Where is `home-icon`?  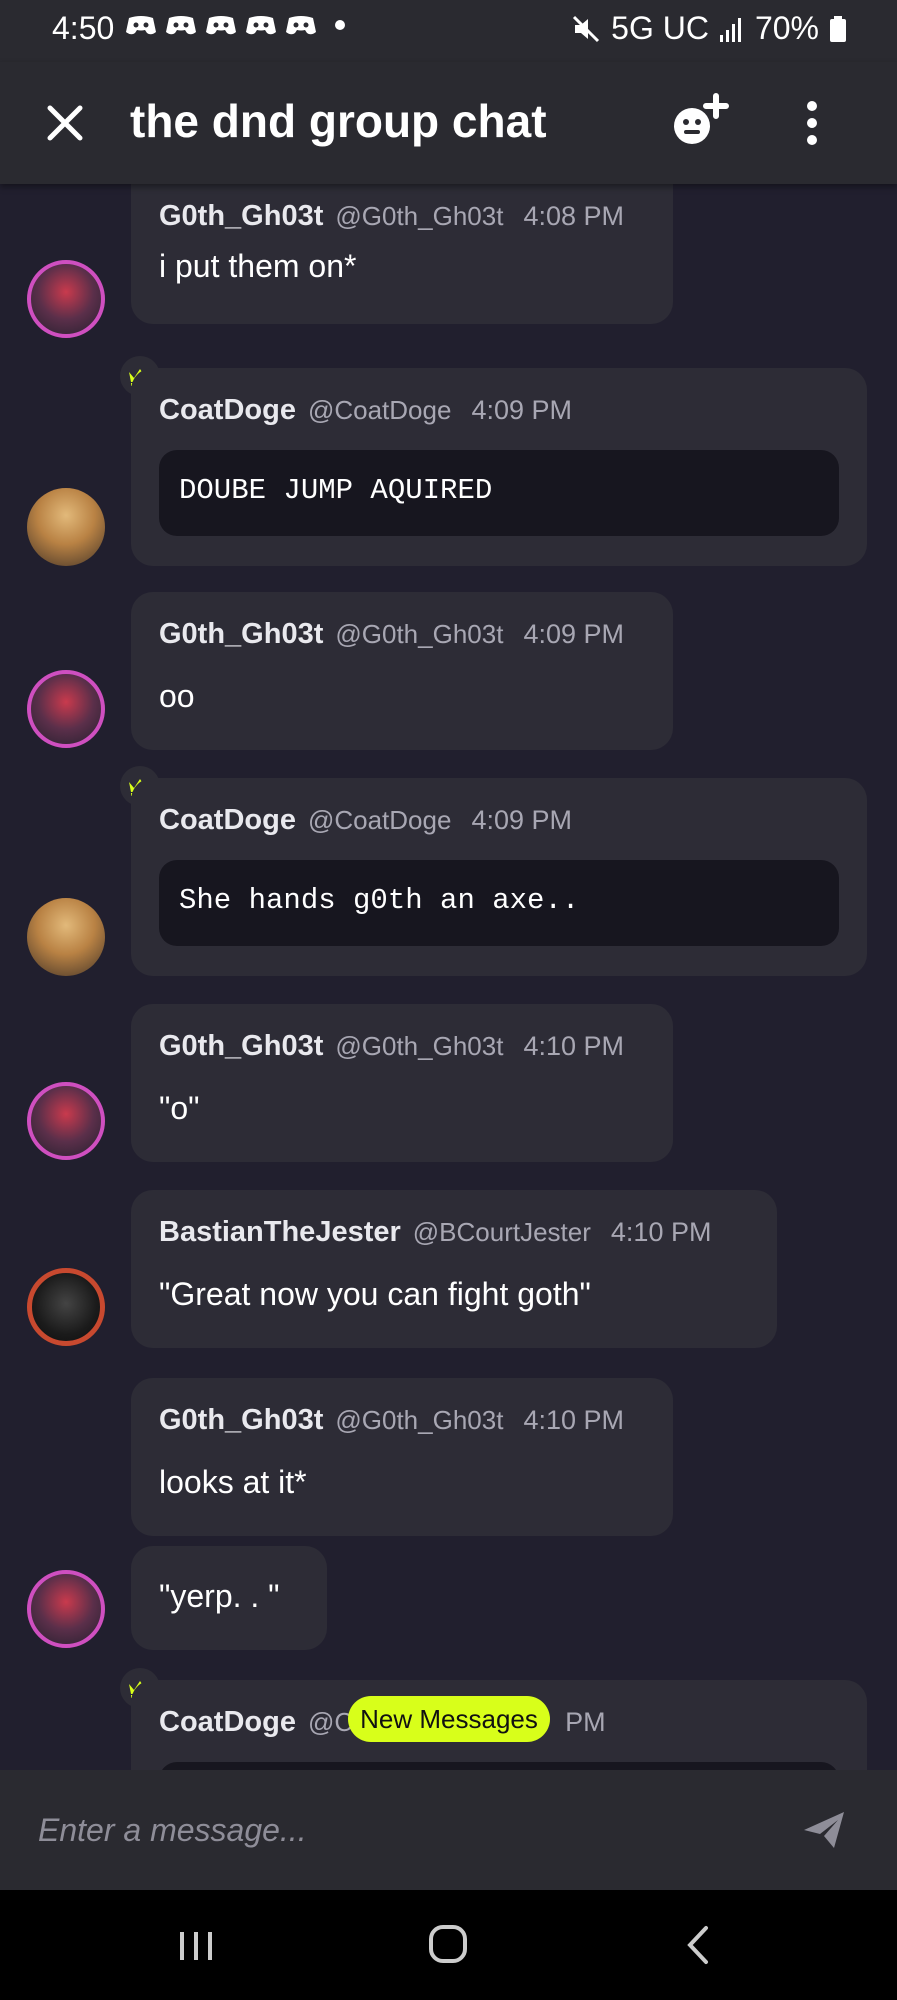
home-icon is located at coordinates (448, 1945).